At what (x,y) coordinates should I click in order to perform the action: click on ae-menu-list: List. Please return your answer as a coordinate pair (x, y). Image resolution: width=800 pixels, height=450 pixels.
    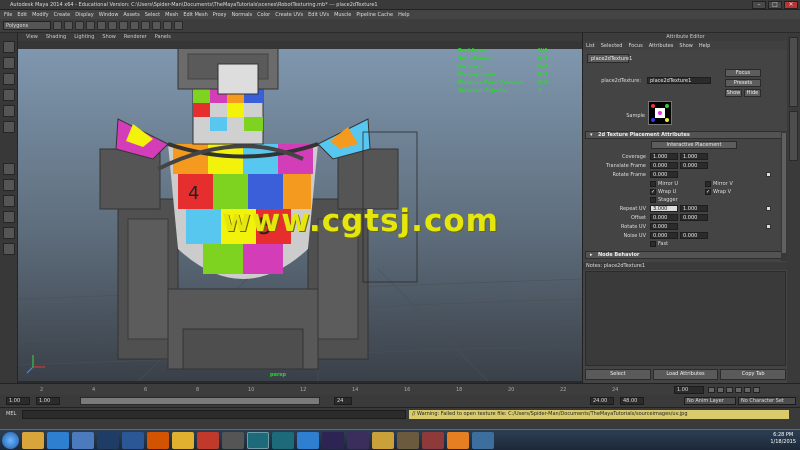
    Looking at the image, I should click on (590, 46).